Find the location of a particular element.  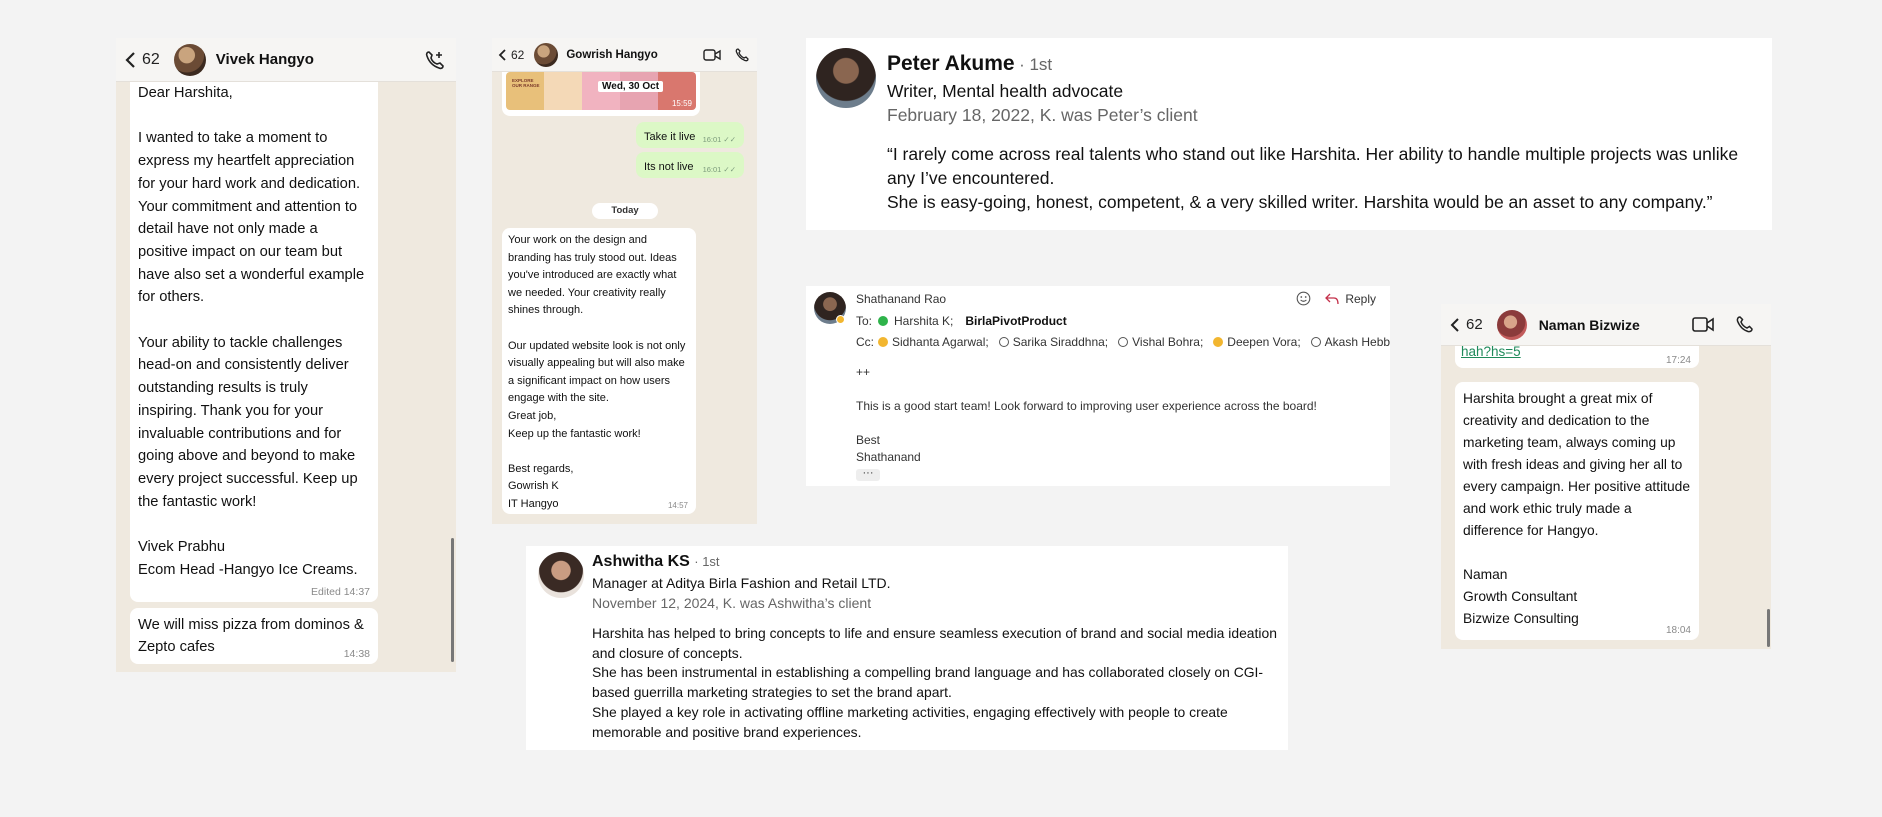

message-text: Take it live is located at coordinates (670, 137).